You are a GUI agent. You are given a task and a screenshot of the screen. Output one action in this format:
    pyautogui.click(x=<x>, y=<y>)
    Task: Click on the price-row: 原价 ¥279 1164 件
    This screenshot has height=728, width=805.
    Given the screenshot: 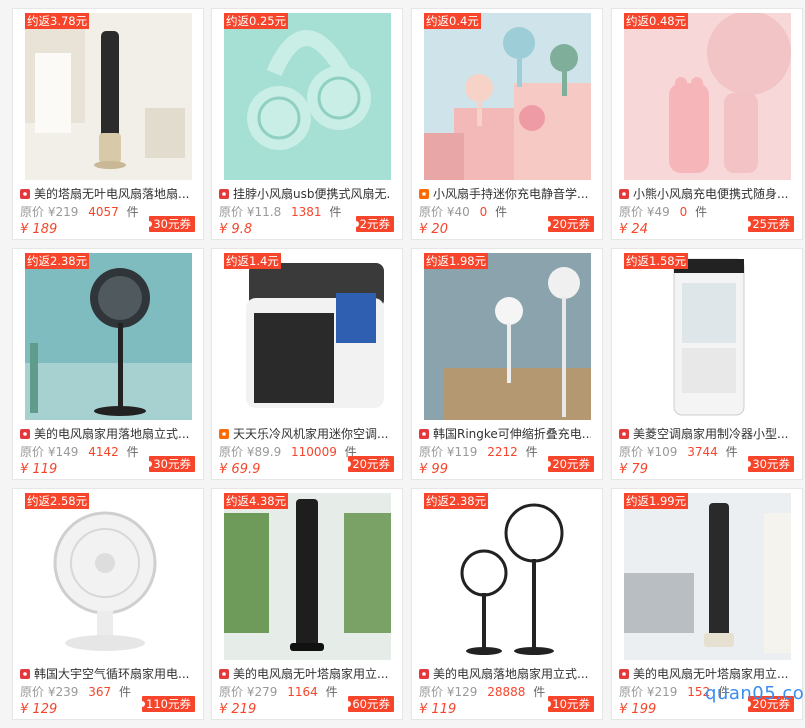 What is the action you would take?
    pyautogui.click(x=278, y=692)
    